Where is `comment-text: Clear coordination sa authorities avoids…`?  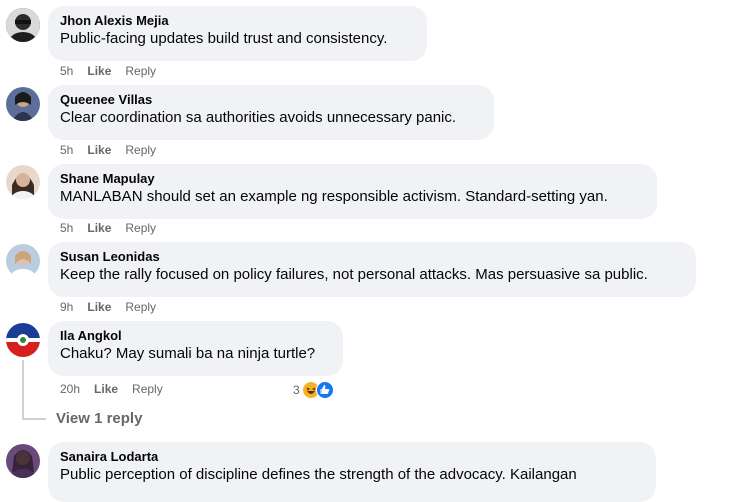 comment-text: Clear coordination sa authorities avoids… is located at coordinates (258, 117).